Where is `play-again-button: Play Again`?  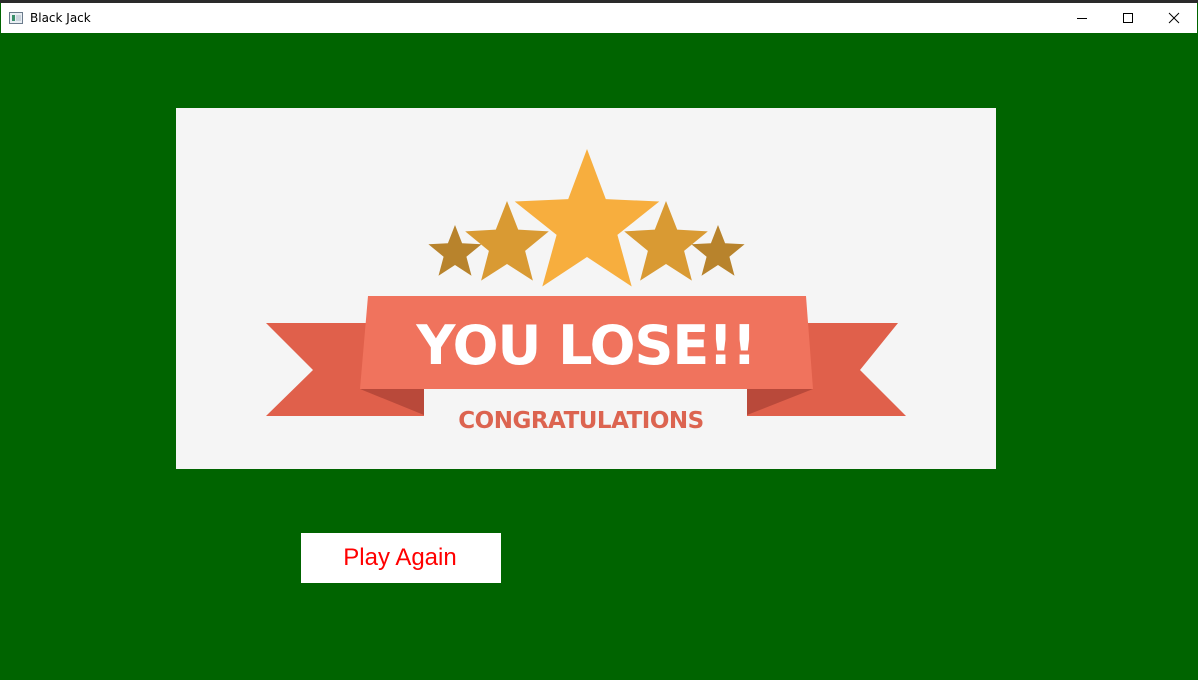
play-again-button: Play Again is located at coordinates (401, 558).